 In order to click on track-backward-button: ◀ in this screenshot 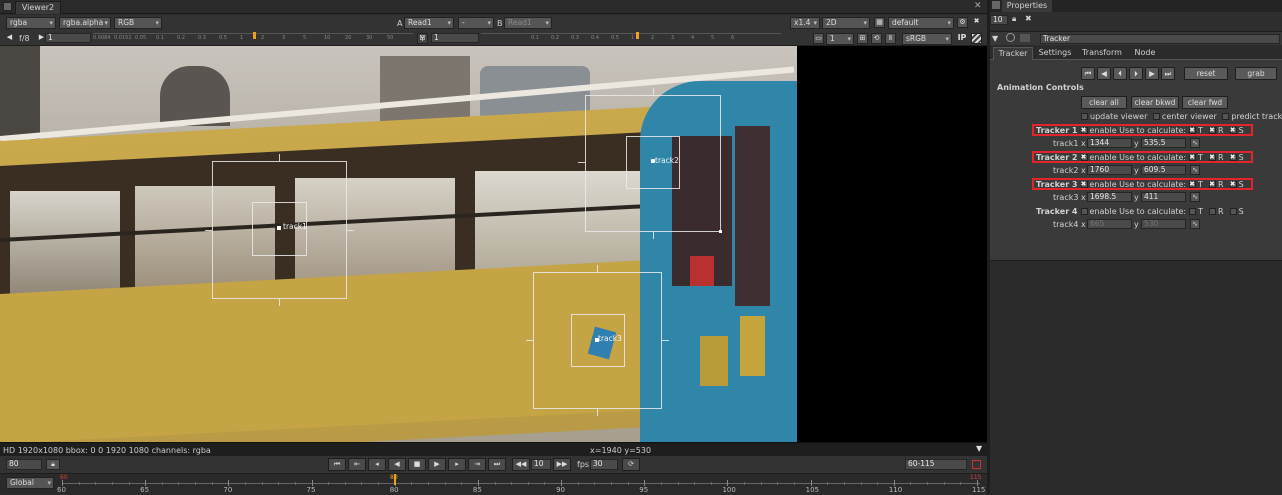, I will do `click(1104, 73)`.